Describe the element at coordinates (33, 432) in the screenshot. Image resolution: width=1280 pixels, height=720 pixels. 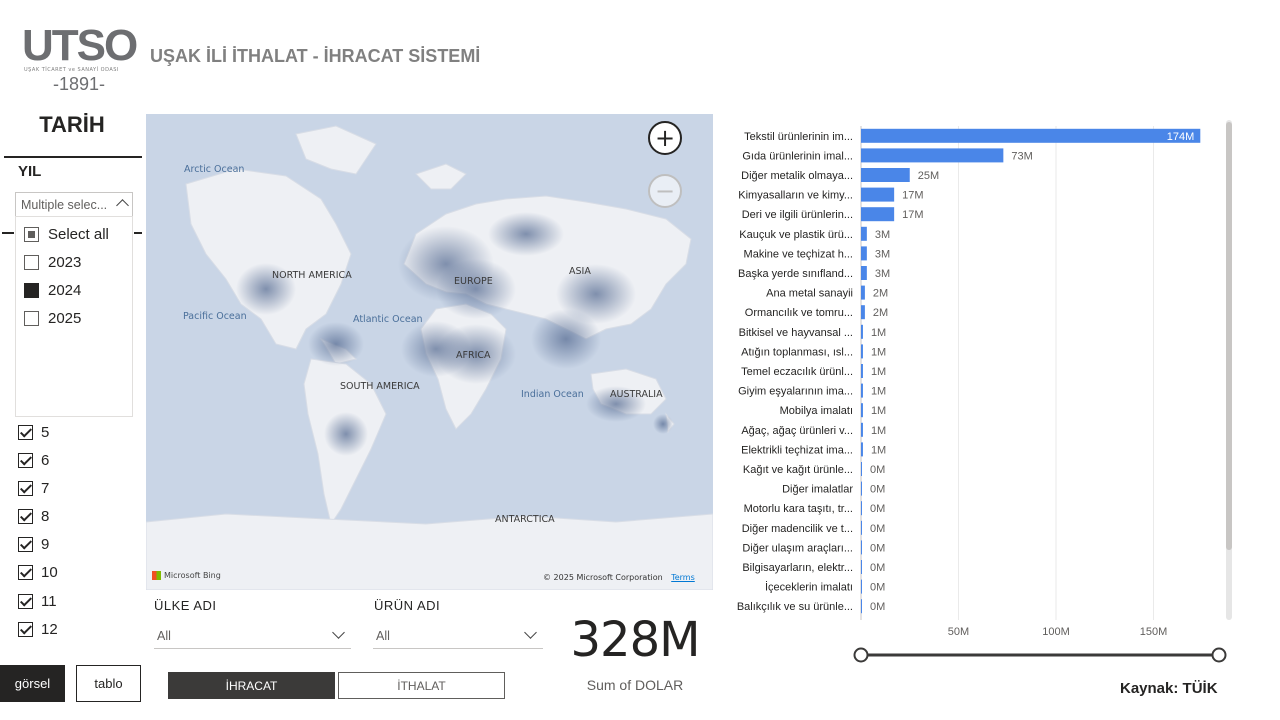
I see `month-item-5: 5` at that location.